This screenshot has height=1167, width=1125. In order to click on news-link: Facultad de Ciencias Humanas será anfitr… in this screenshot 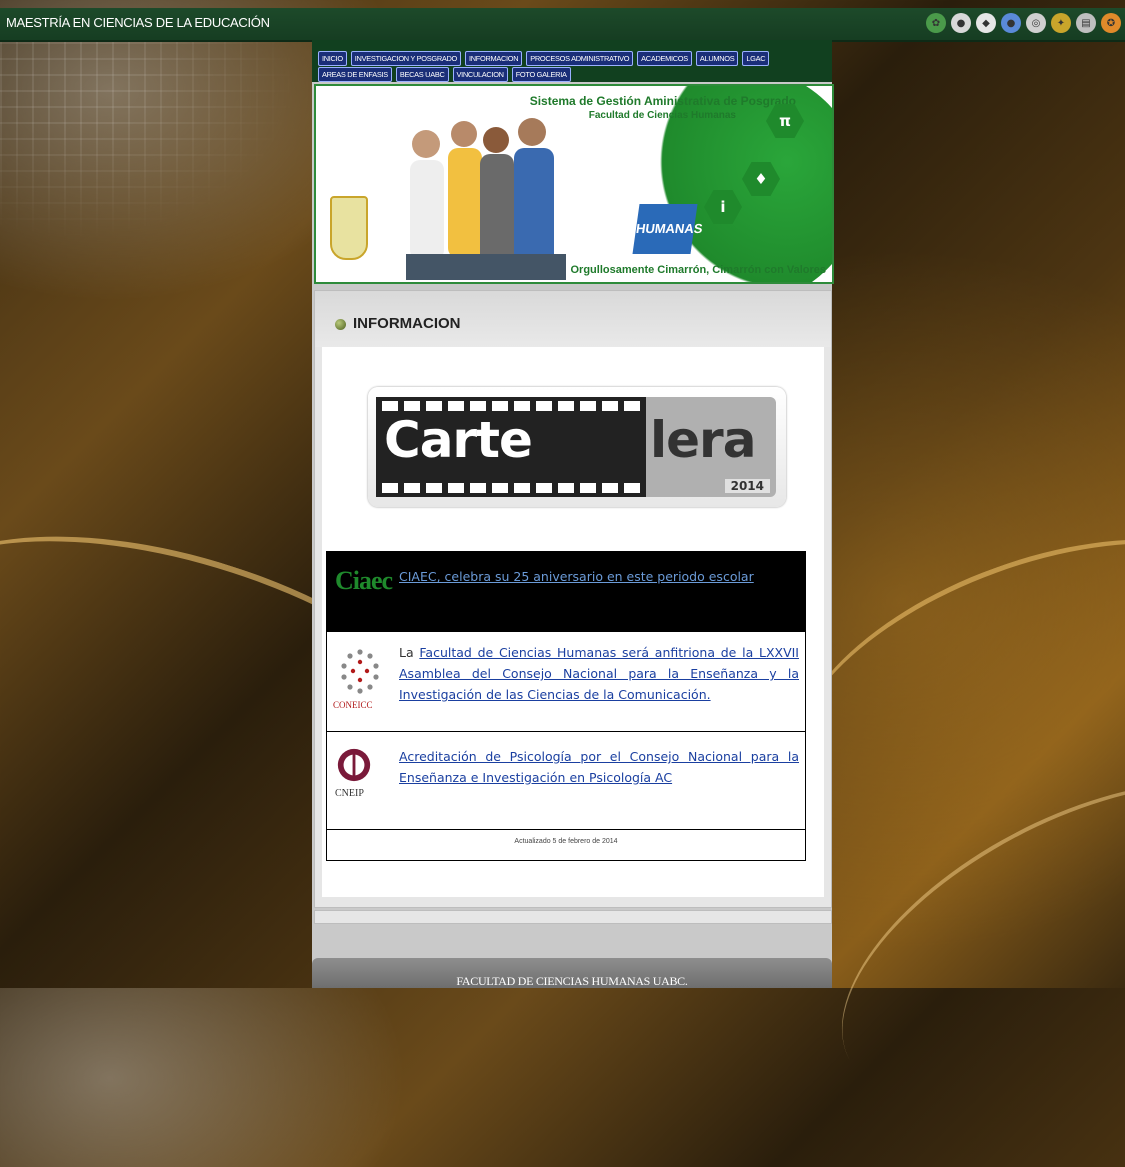, I will do `click(599, 673)`.